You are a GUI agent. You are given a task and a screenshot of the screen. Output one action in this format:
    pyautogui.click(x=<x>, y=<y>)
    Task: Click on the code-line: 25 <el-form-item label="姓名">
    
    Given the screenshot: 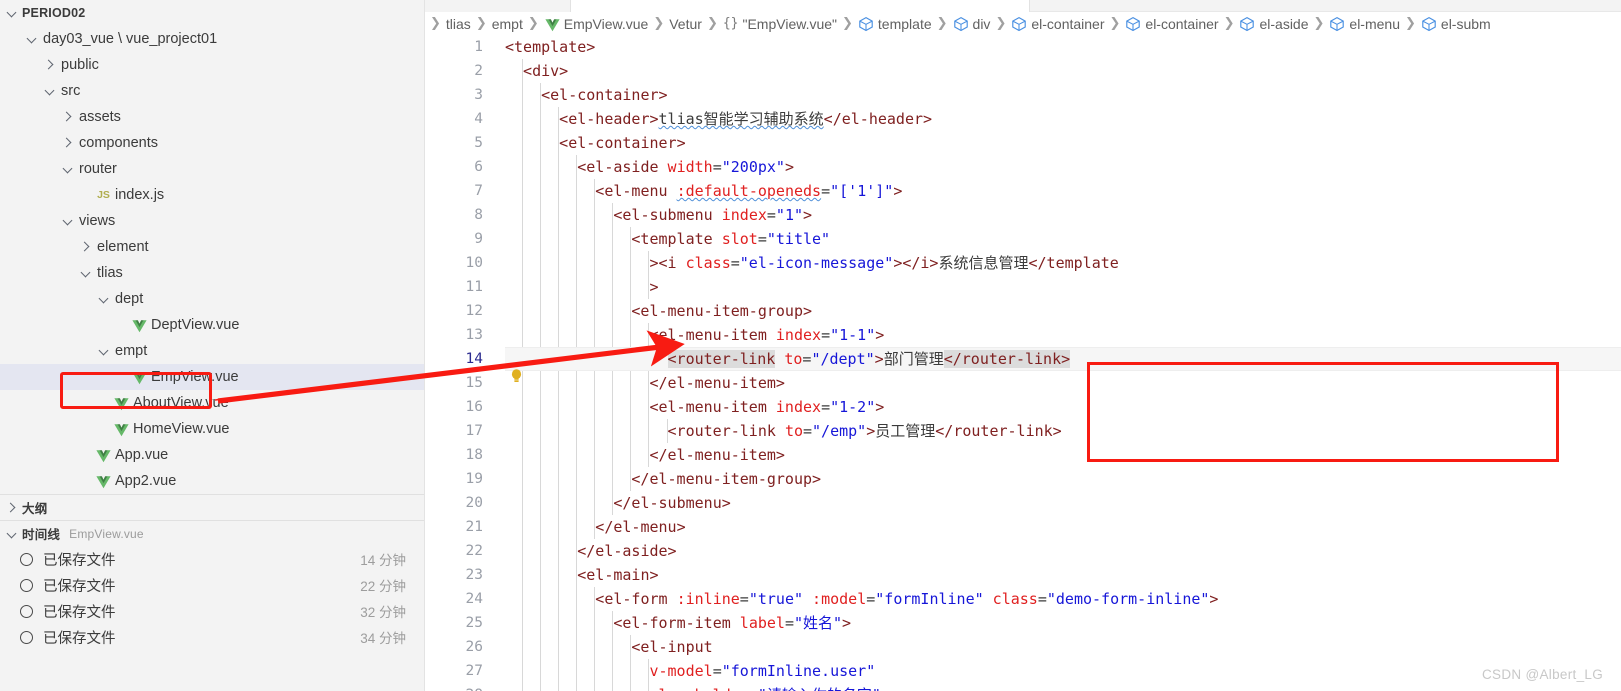 What is the action you would take?
    pyautogui.click(x=1023, y=623)
    